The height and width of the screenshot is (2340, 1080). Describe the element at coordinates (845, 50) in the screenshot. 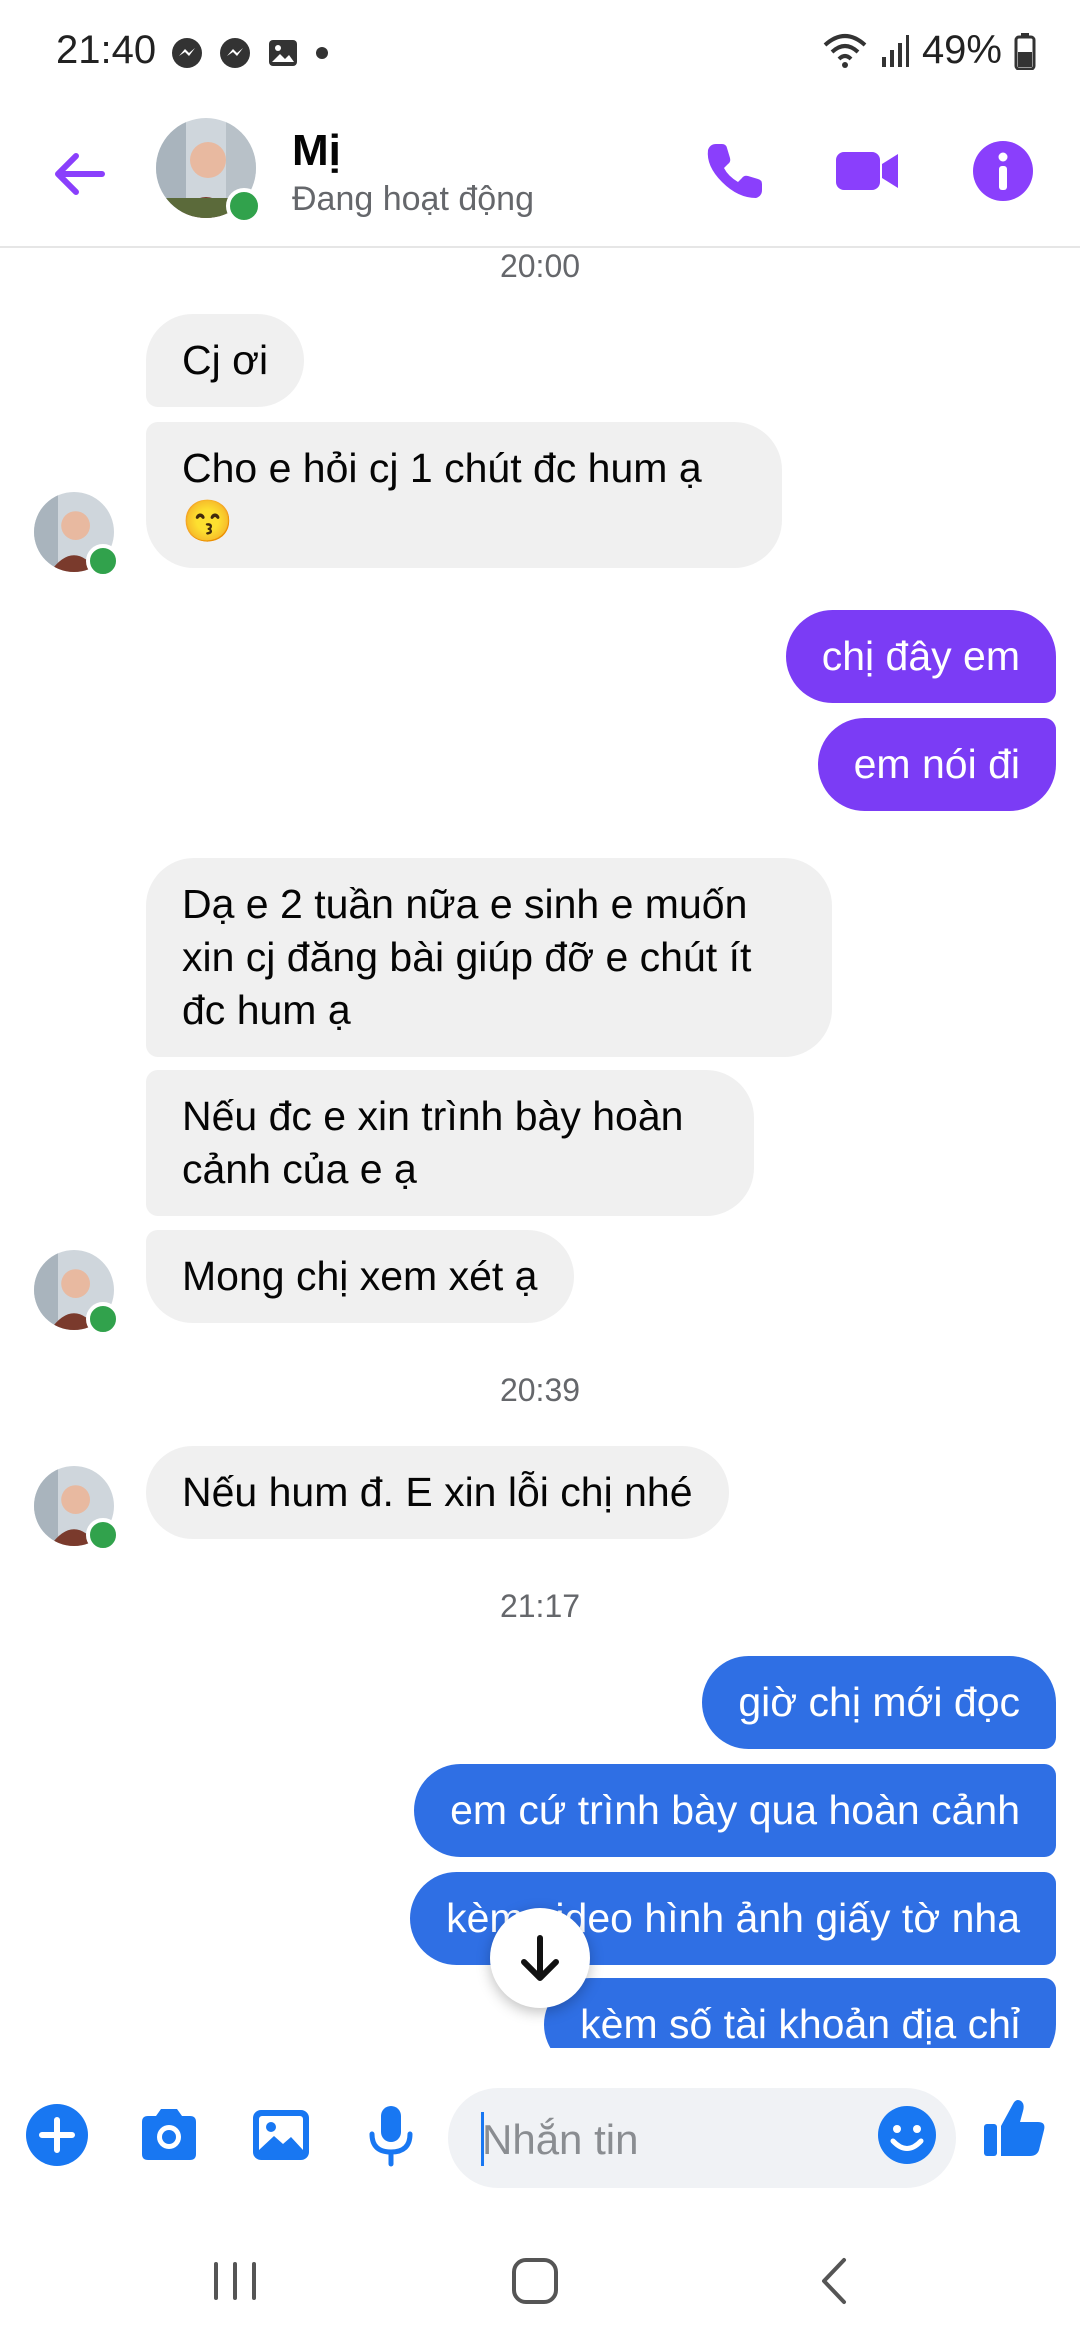

I see `wifi-icon` at that location.